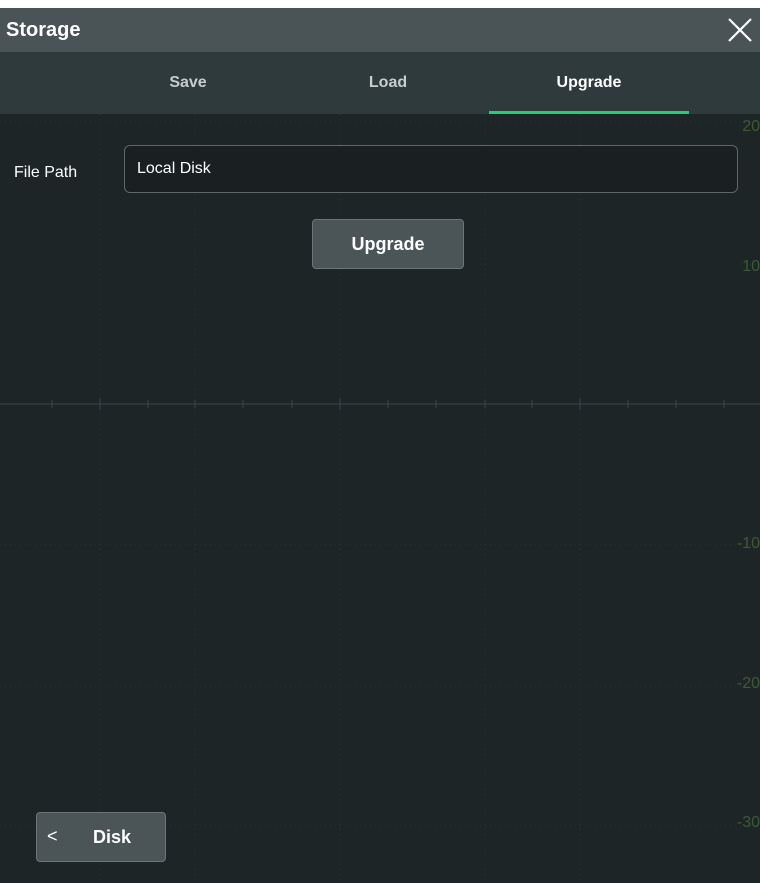 The image size is (760, 883). I want to click on tab-load: Load, so click(388, 83).